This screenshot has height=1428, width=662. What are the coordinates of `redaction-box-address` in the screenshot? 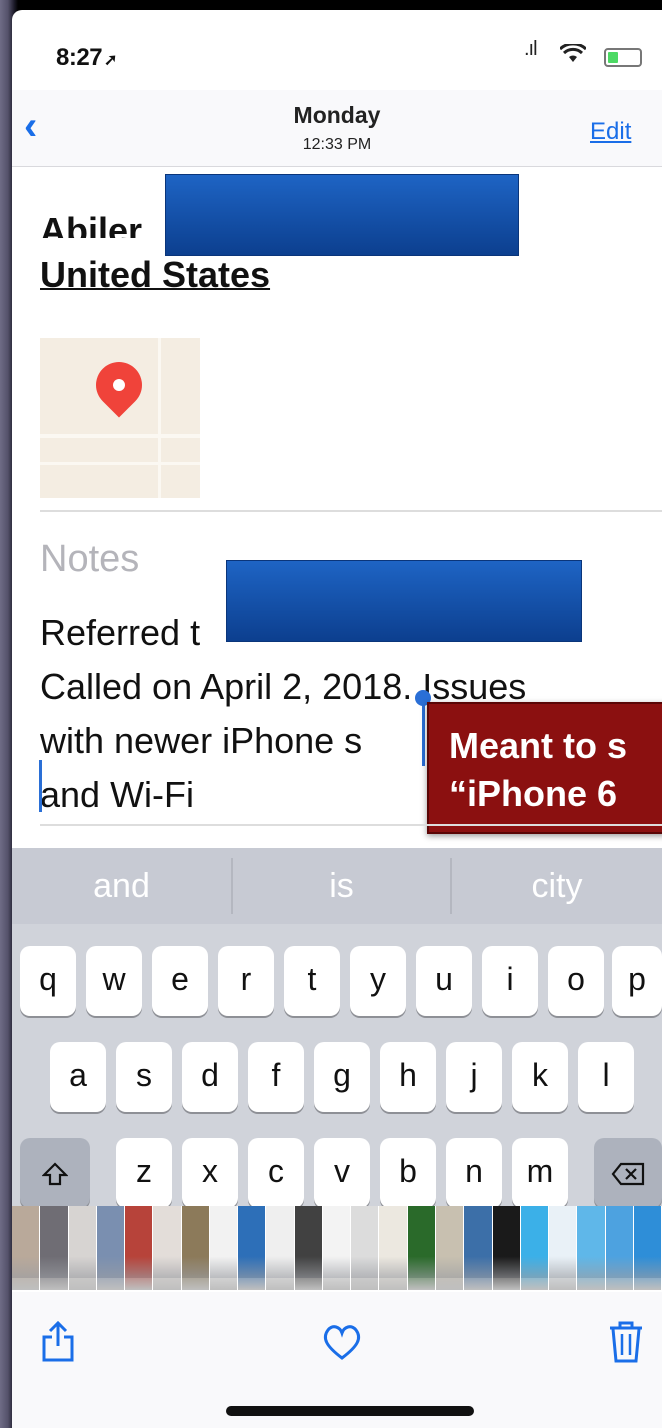 It's located at (342, 215).